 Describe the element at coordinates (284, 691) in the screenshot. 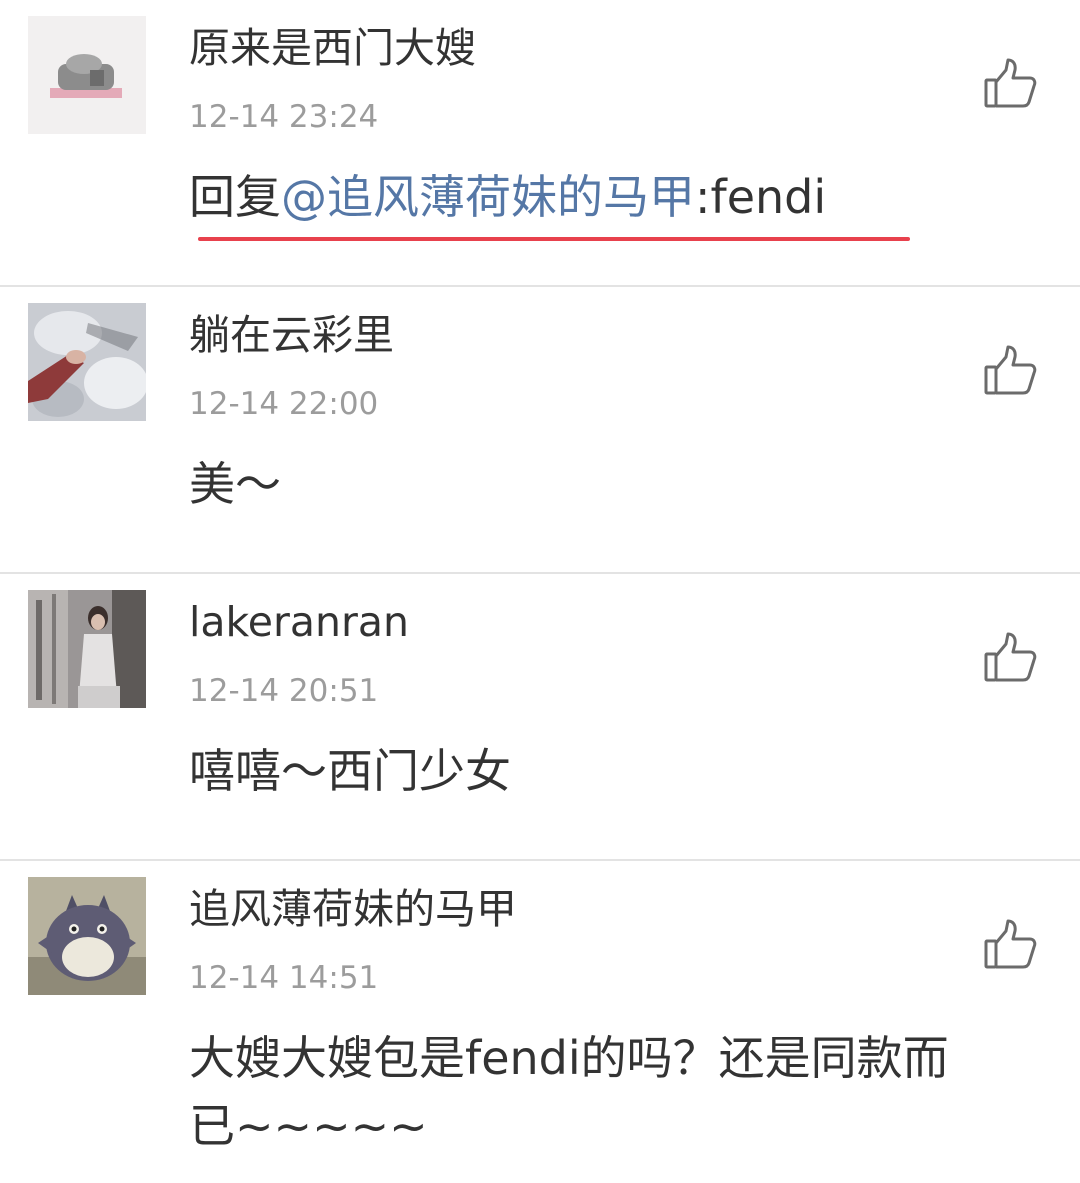

I see `comment-time: 12-14 20:51` at that location.